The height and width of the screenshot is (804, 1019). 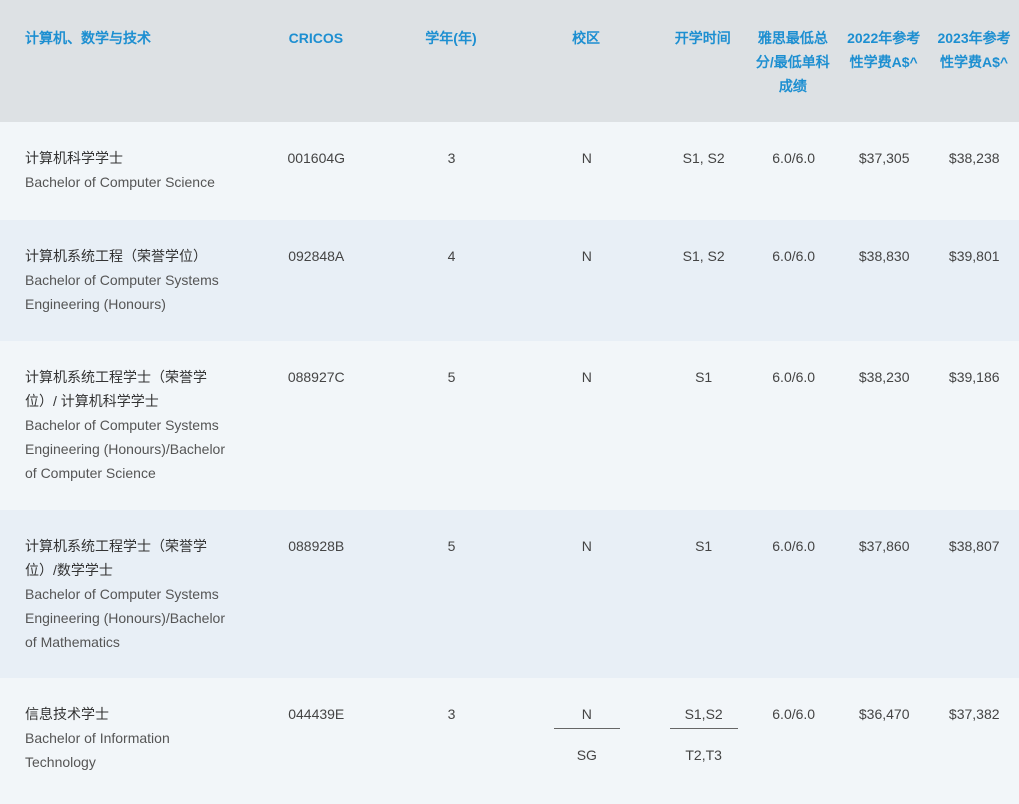 What do you see at coordinates (974, 158) in the screenshot?
I see `fee-2023-value: $38,238` at bounding box center [974, 158].